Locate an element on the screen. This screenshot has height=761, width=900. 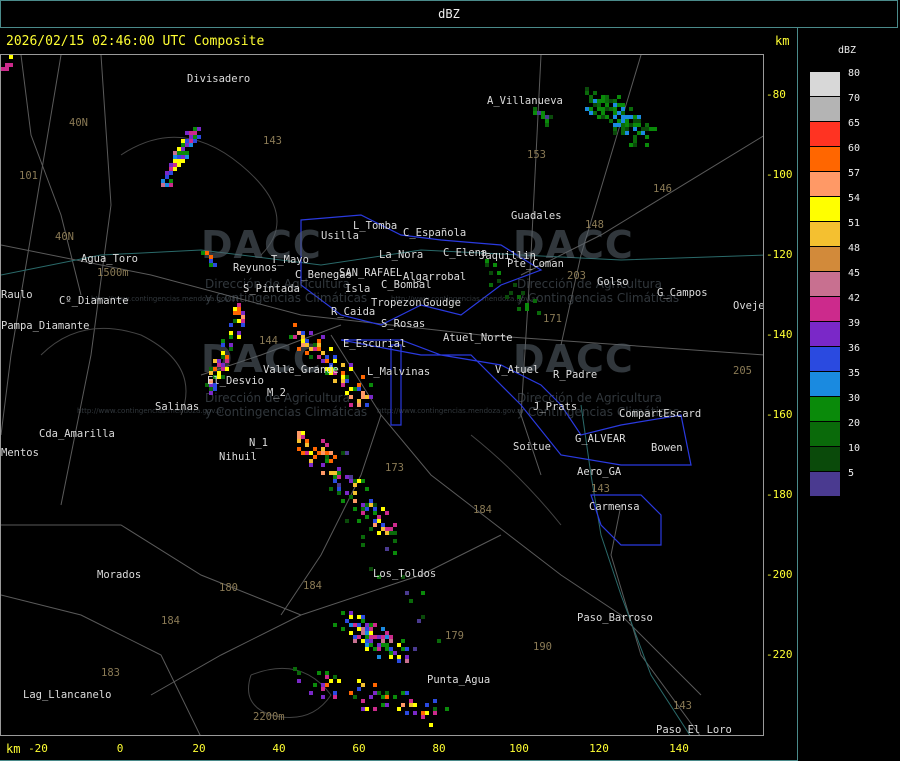
route-number: 2200m is located at coordinates (269, 717).